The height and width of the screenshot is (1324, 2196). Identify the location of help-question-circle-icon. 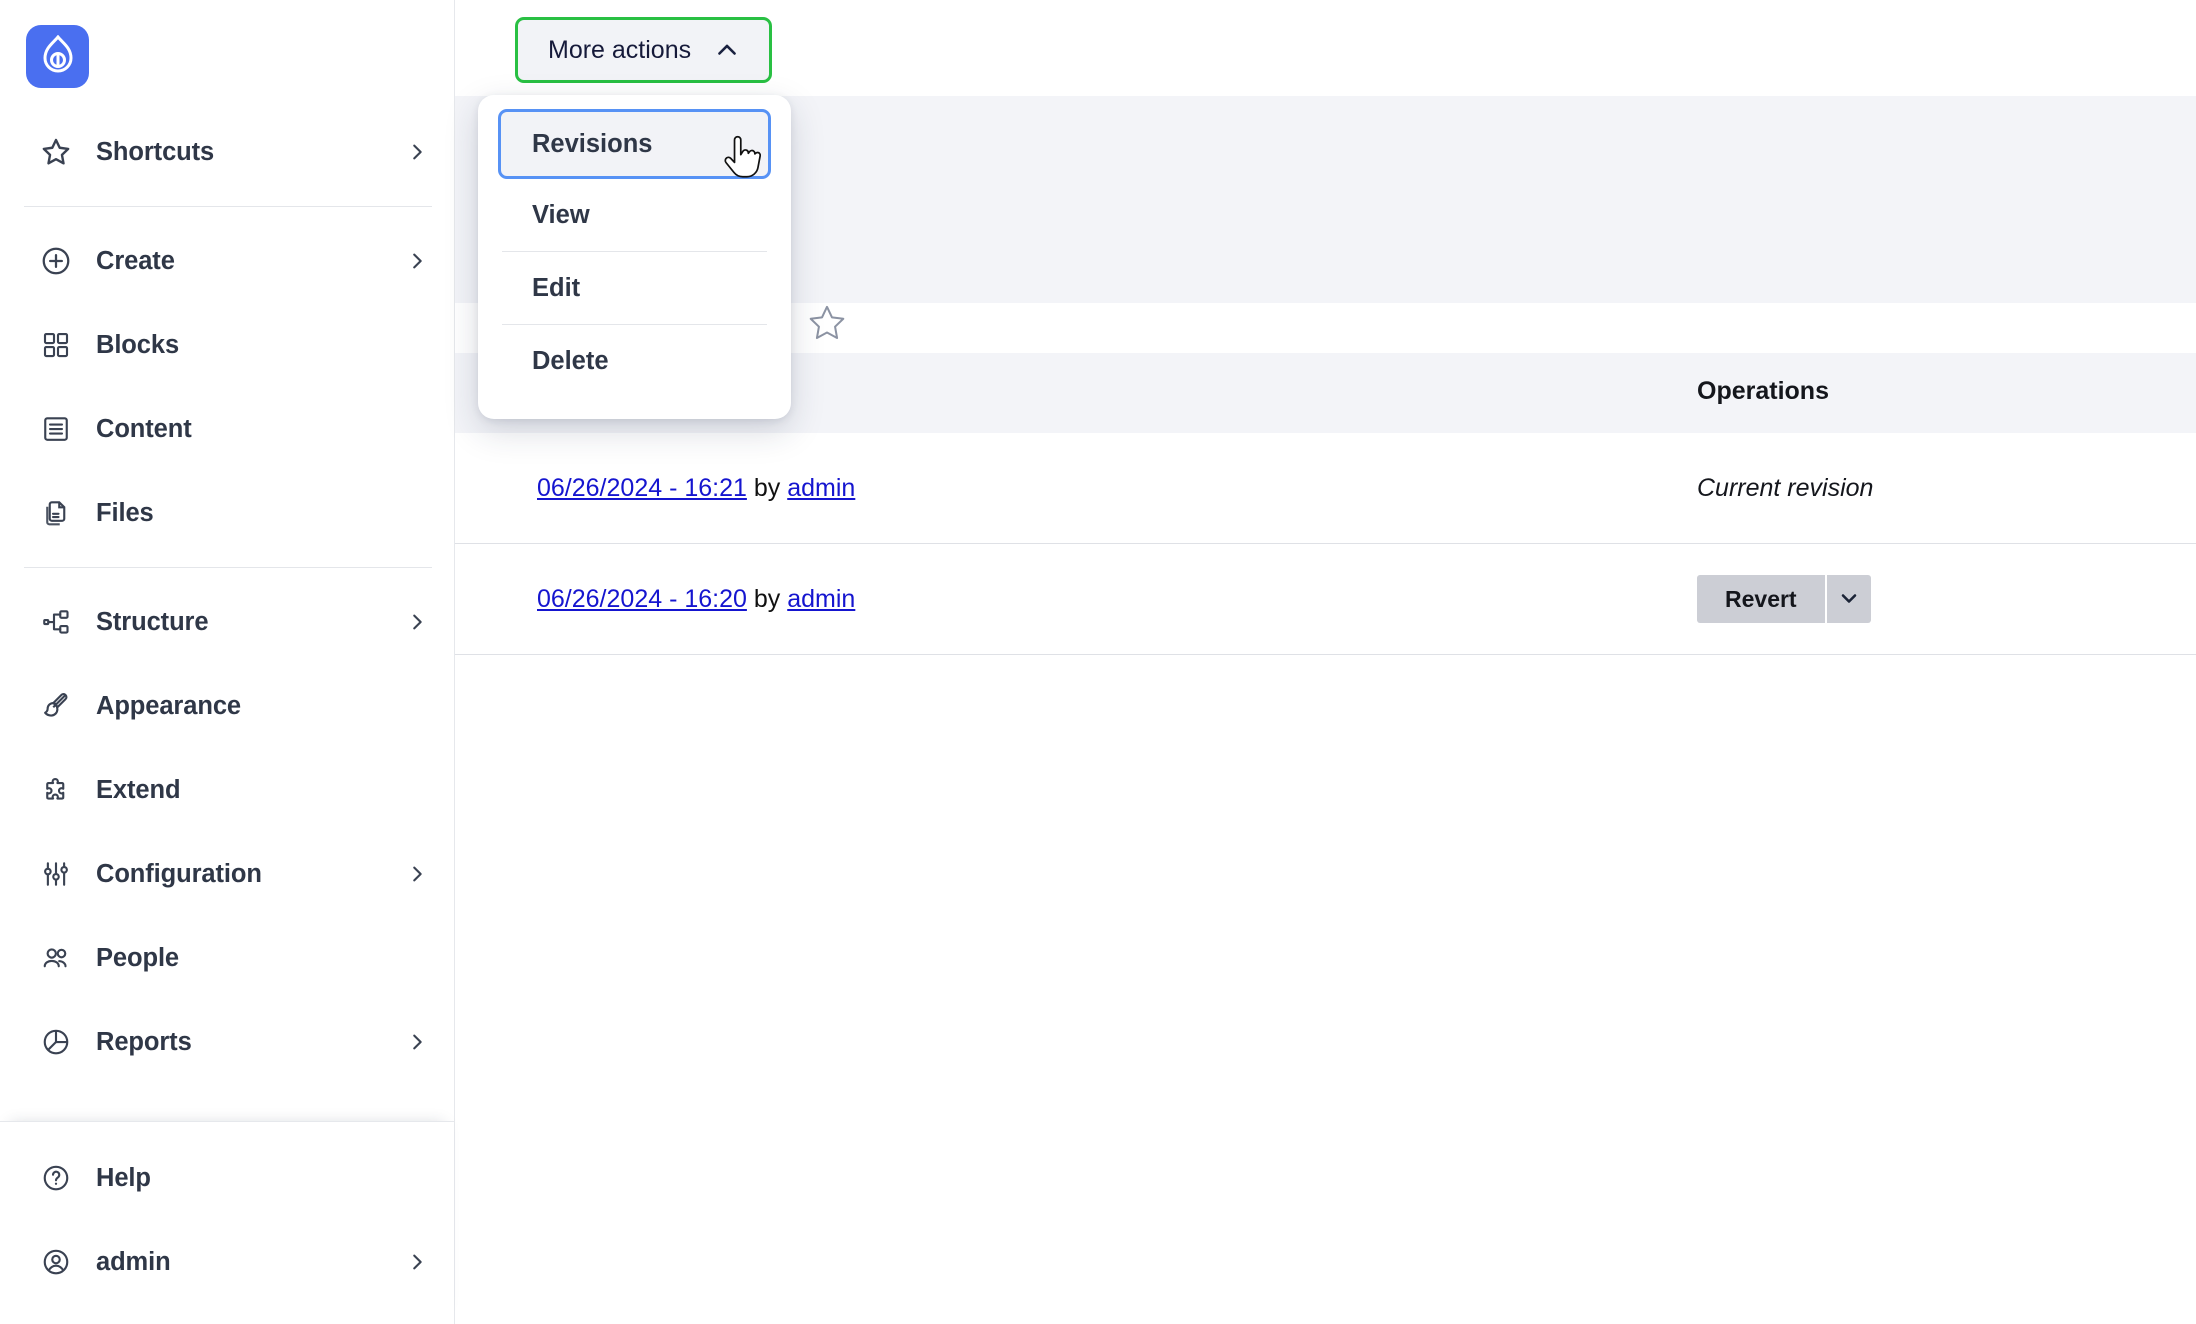
(56, 1178).